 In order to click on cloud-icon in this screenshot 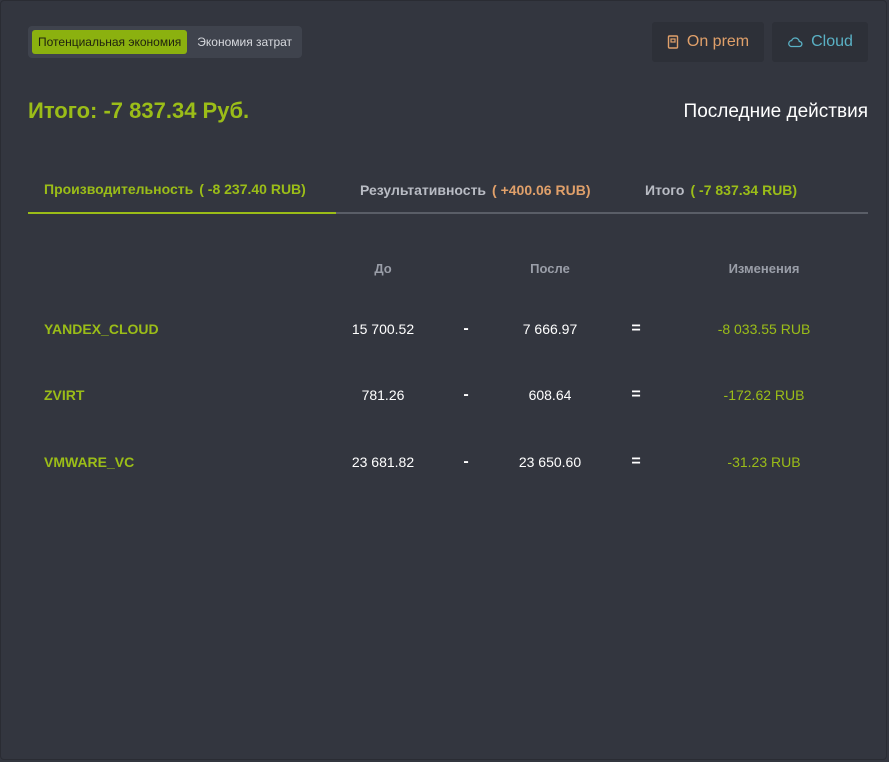, I will do `click(795, 42)`.